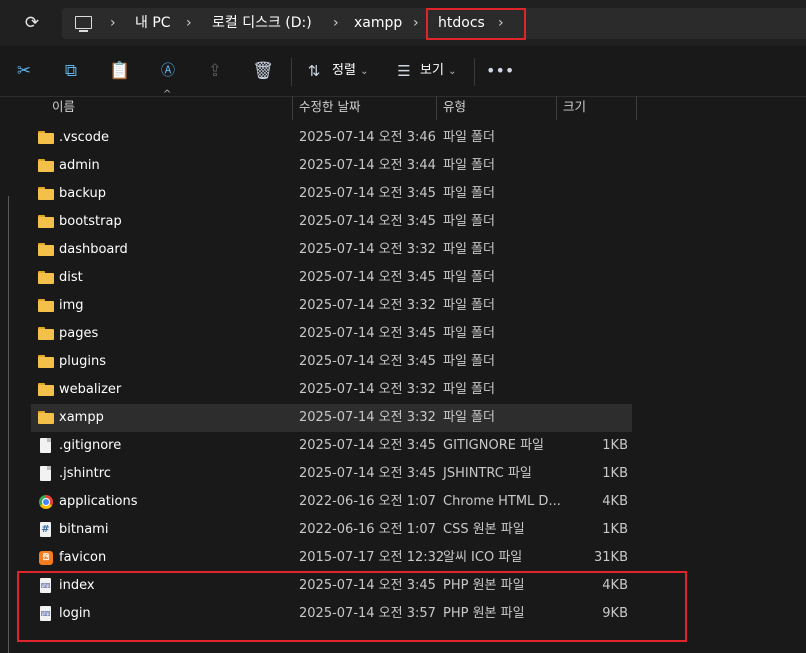 The height and width of the screenshot is (653, 806). Describe the element at coordinates (378, 23) in the screenshot. I see `breadcrumb-xampp: xampp` at that location.